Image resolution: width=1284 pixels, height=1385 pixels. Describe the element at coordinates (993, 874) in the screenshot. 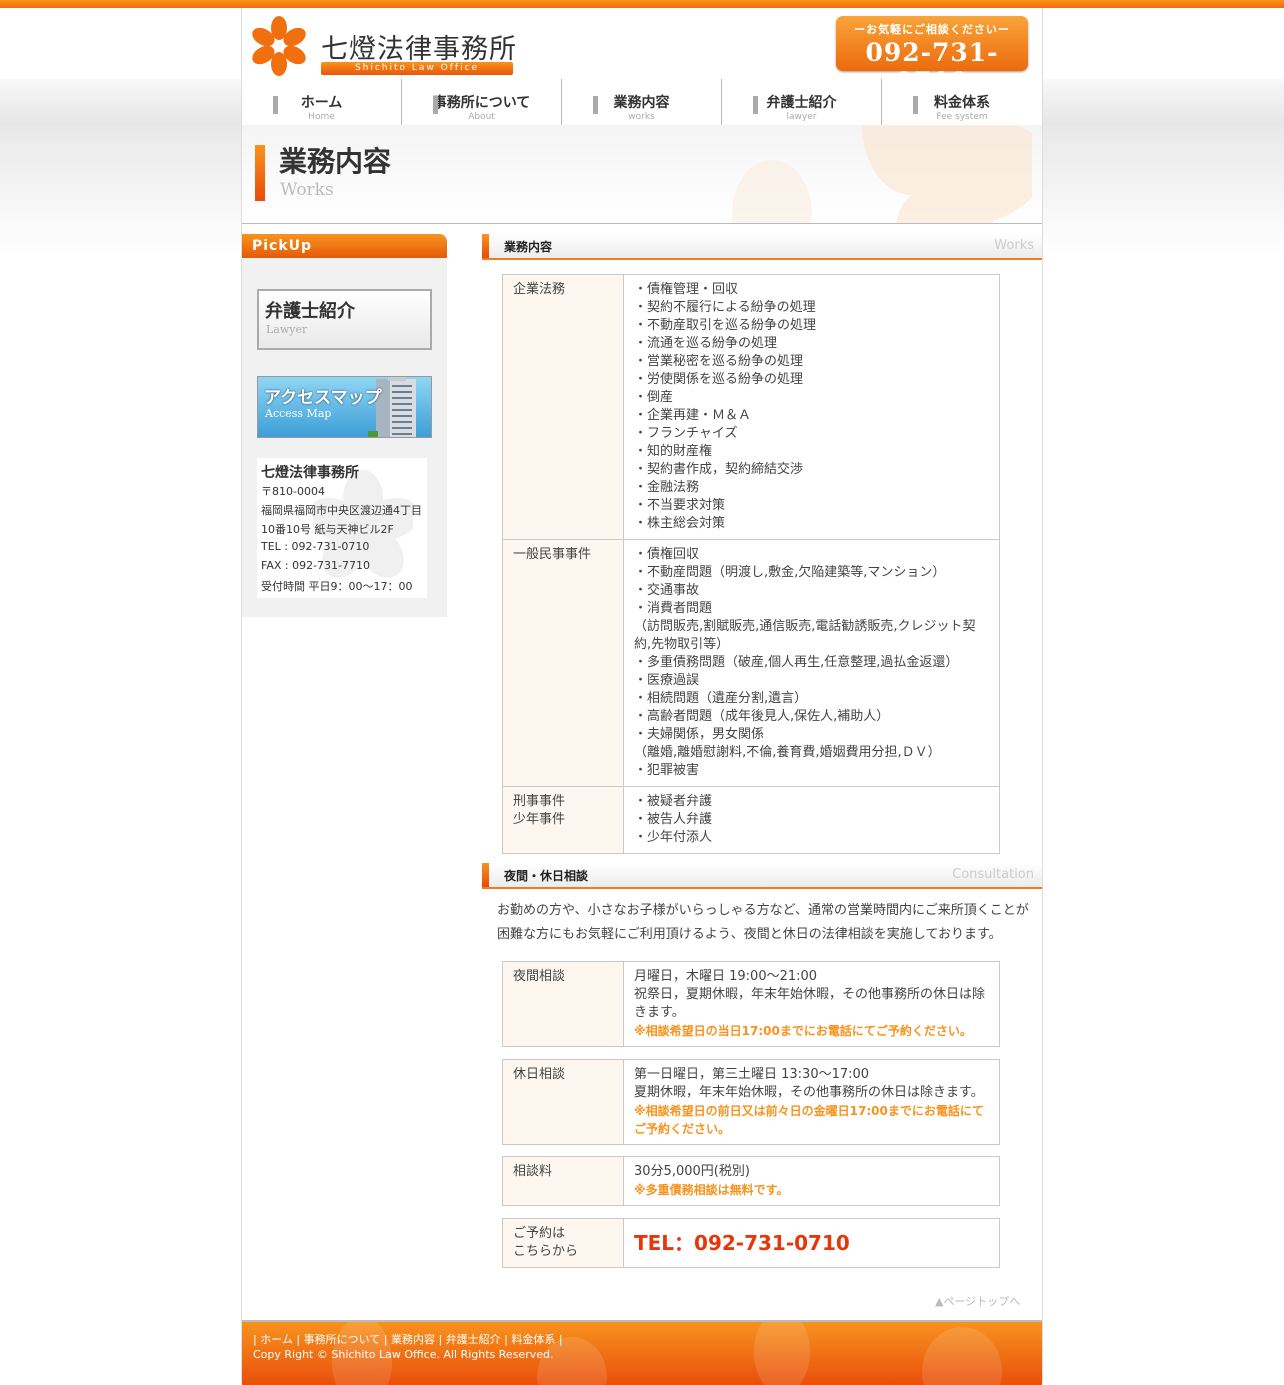

I see `section-title-en: Consultation` at that location.